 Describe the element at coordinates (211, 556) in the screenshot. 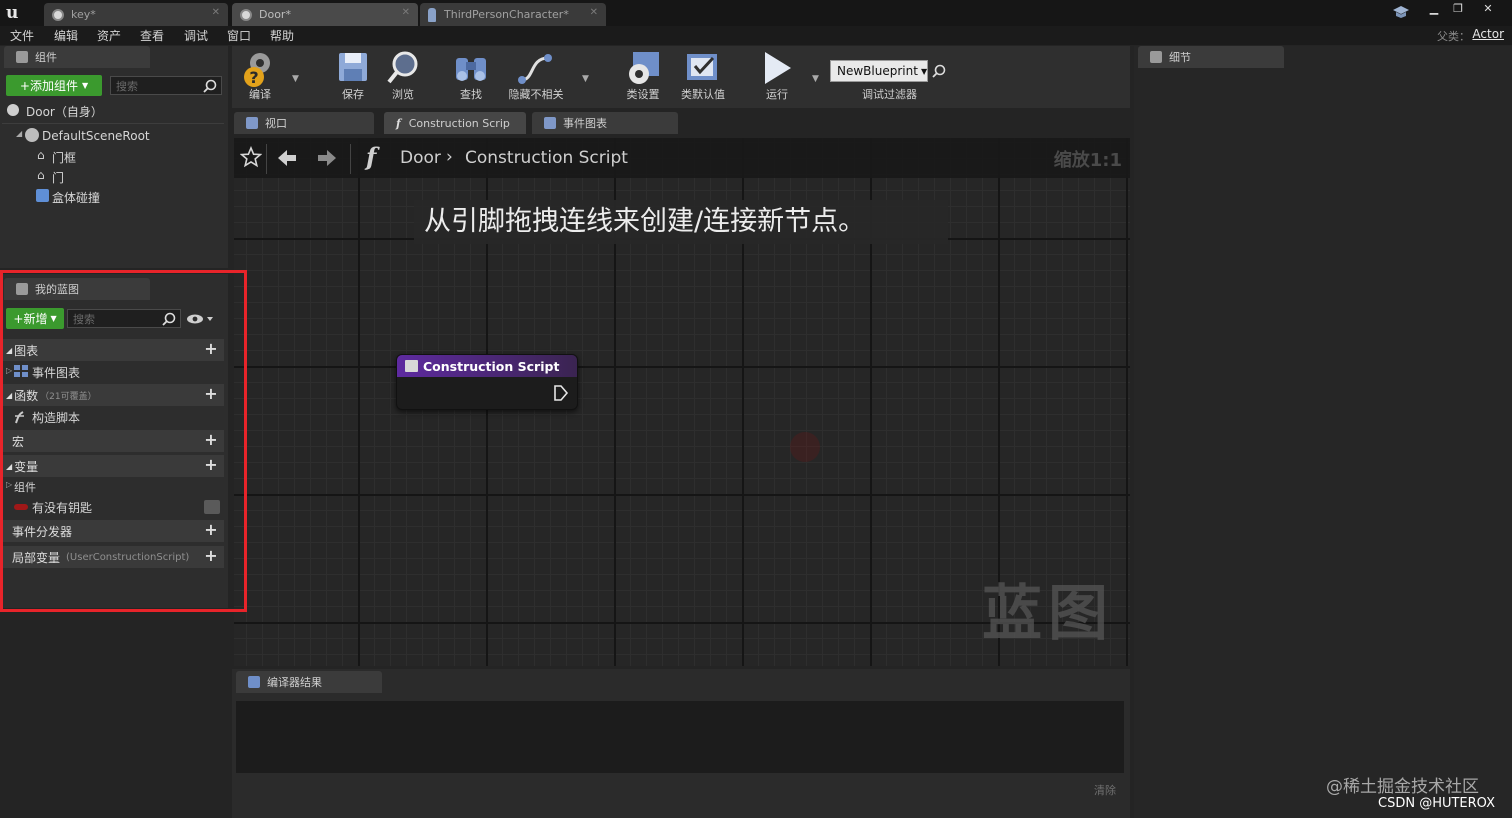

I see `add-local-variable-button: +` at that location.